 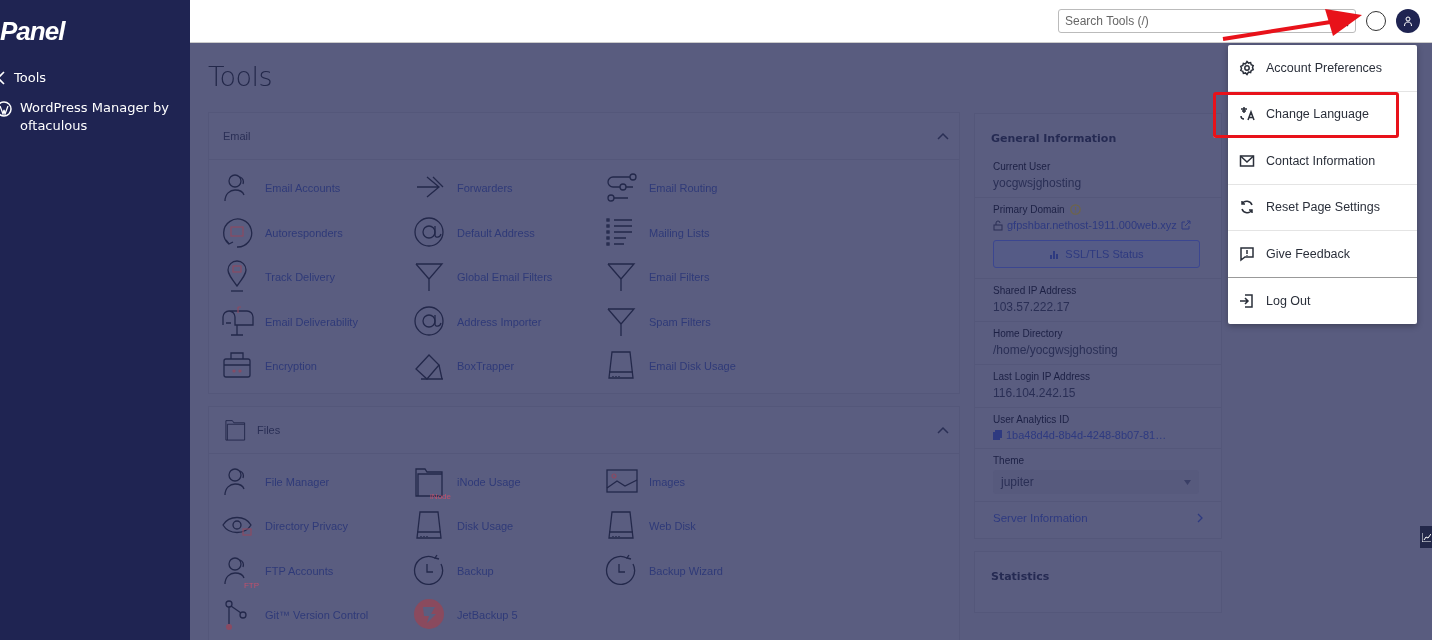 I want to click on icon-label: iNode, so click(x=440, y=496).